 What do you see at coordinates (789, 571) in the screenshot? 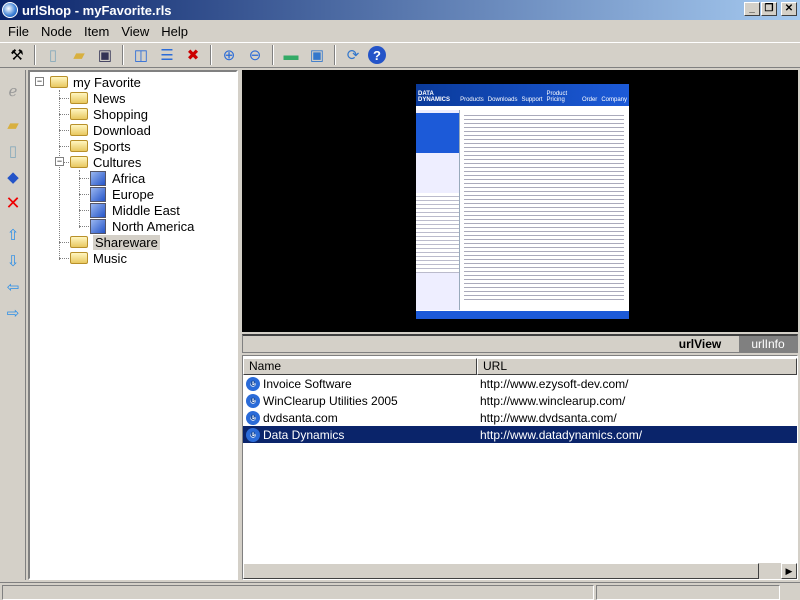
I see `scroll-right-arrow-icon: ▶` at bounding box center [789, 571].